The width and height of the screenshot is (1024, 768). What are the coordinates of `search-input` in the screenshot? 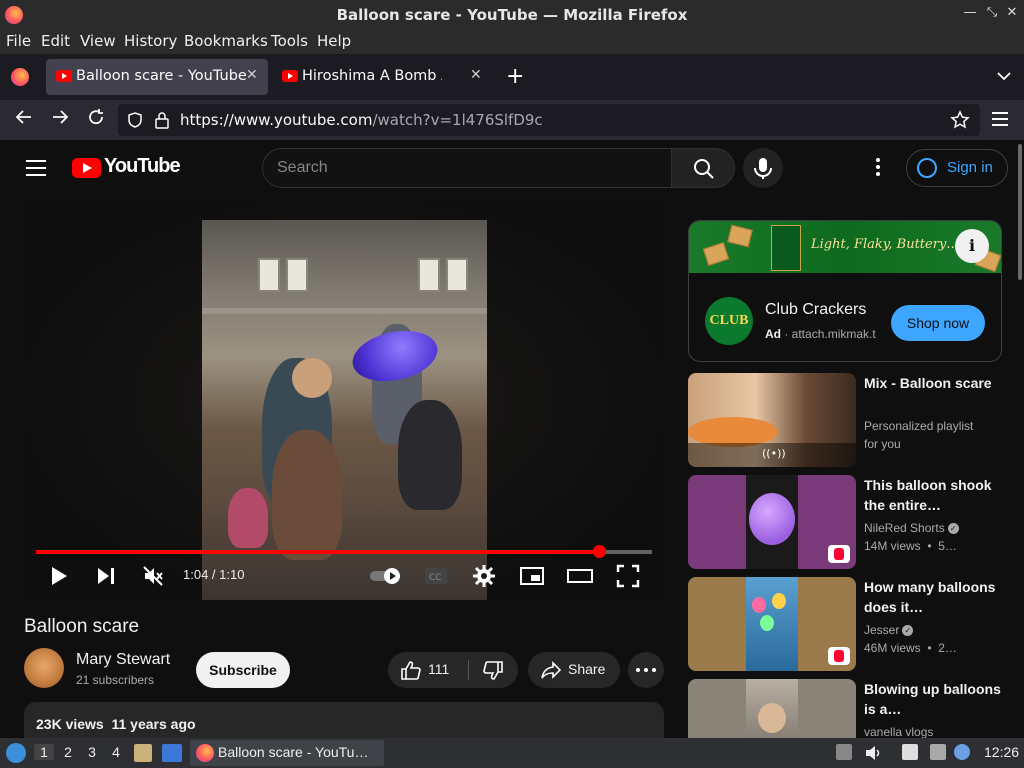 It's located at (467, 168).